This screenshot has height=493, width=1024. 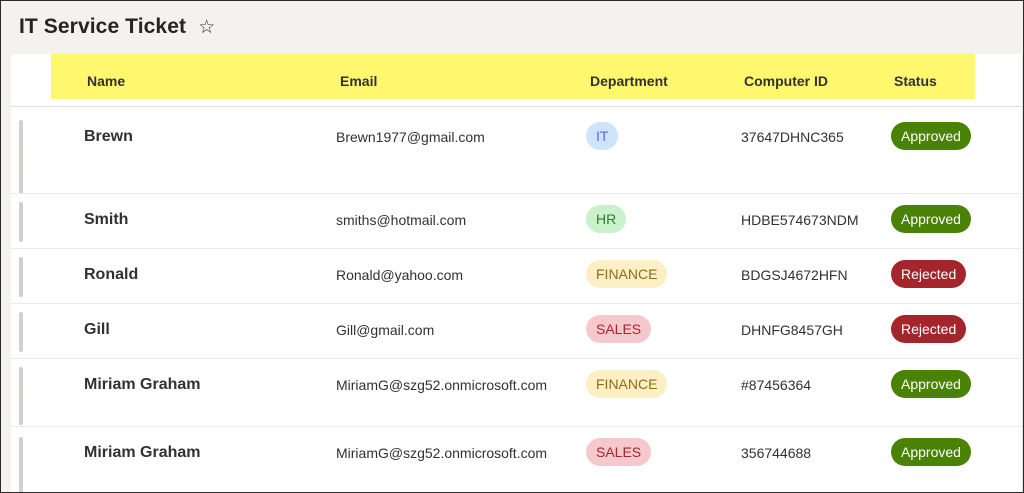 I want to click on cell-email: smiths@hotmail.com, so click(x=401, y=220).